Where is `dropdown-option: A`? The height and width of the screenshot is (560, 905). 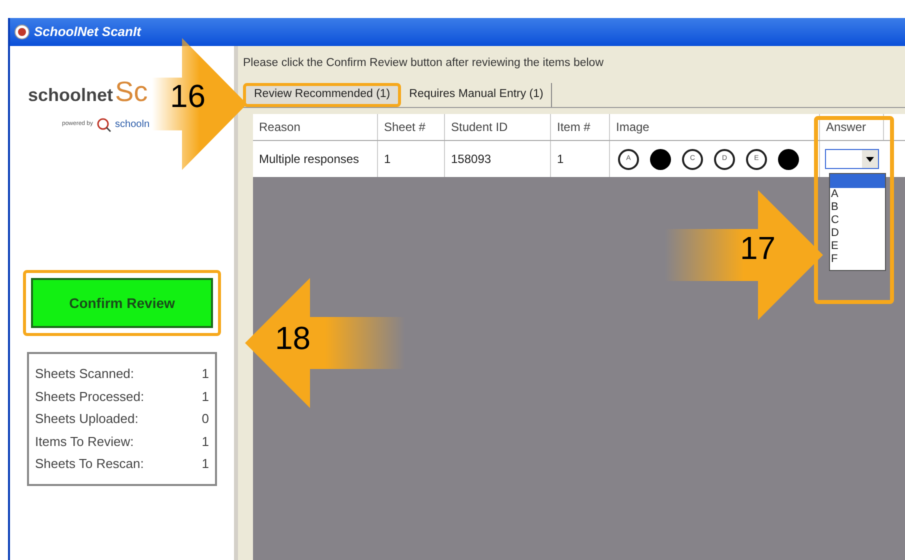 dropdown-option: A is located at coordinates (857, 194).